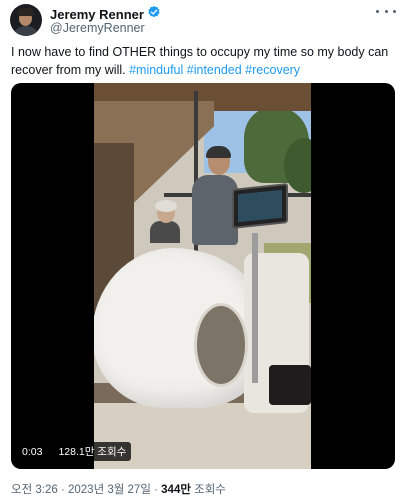  Describe the element at coordinates (26, 20) in the screenshot. I see `avatar` at that location.